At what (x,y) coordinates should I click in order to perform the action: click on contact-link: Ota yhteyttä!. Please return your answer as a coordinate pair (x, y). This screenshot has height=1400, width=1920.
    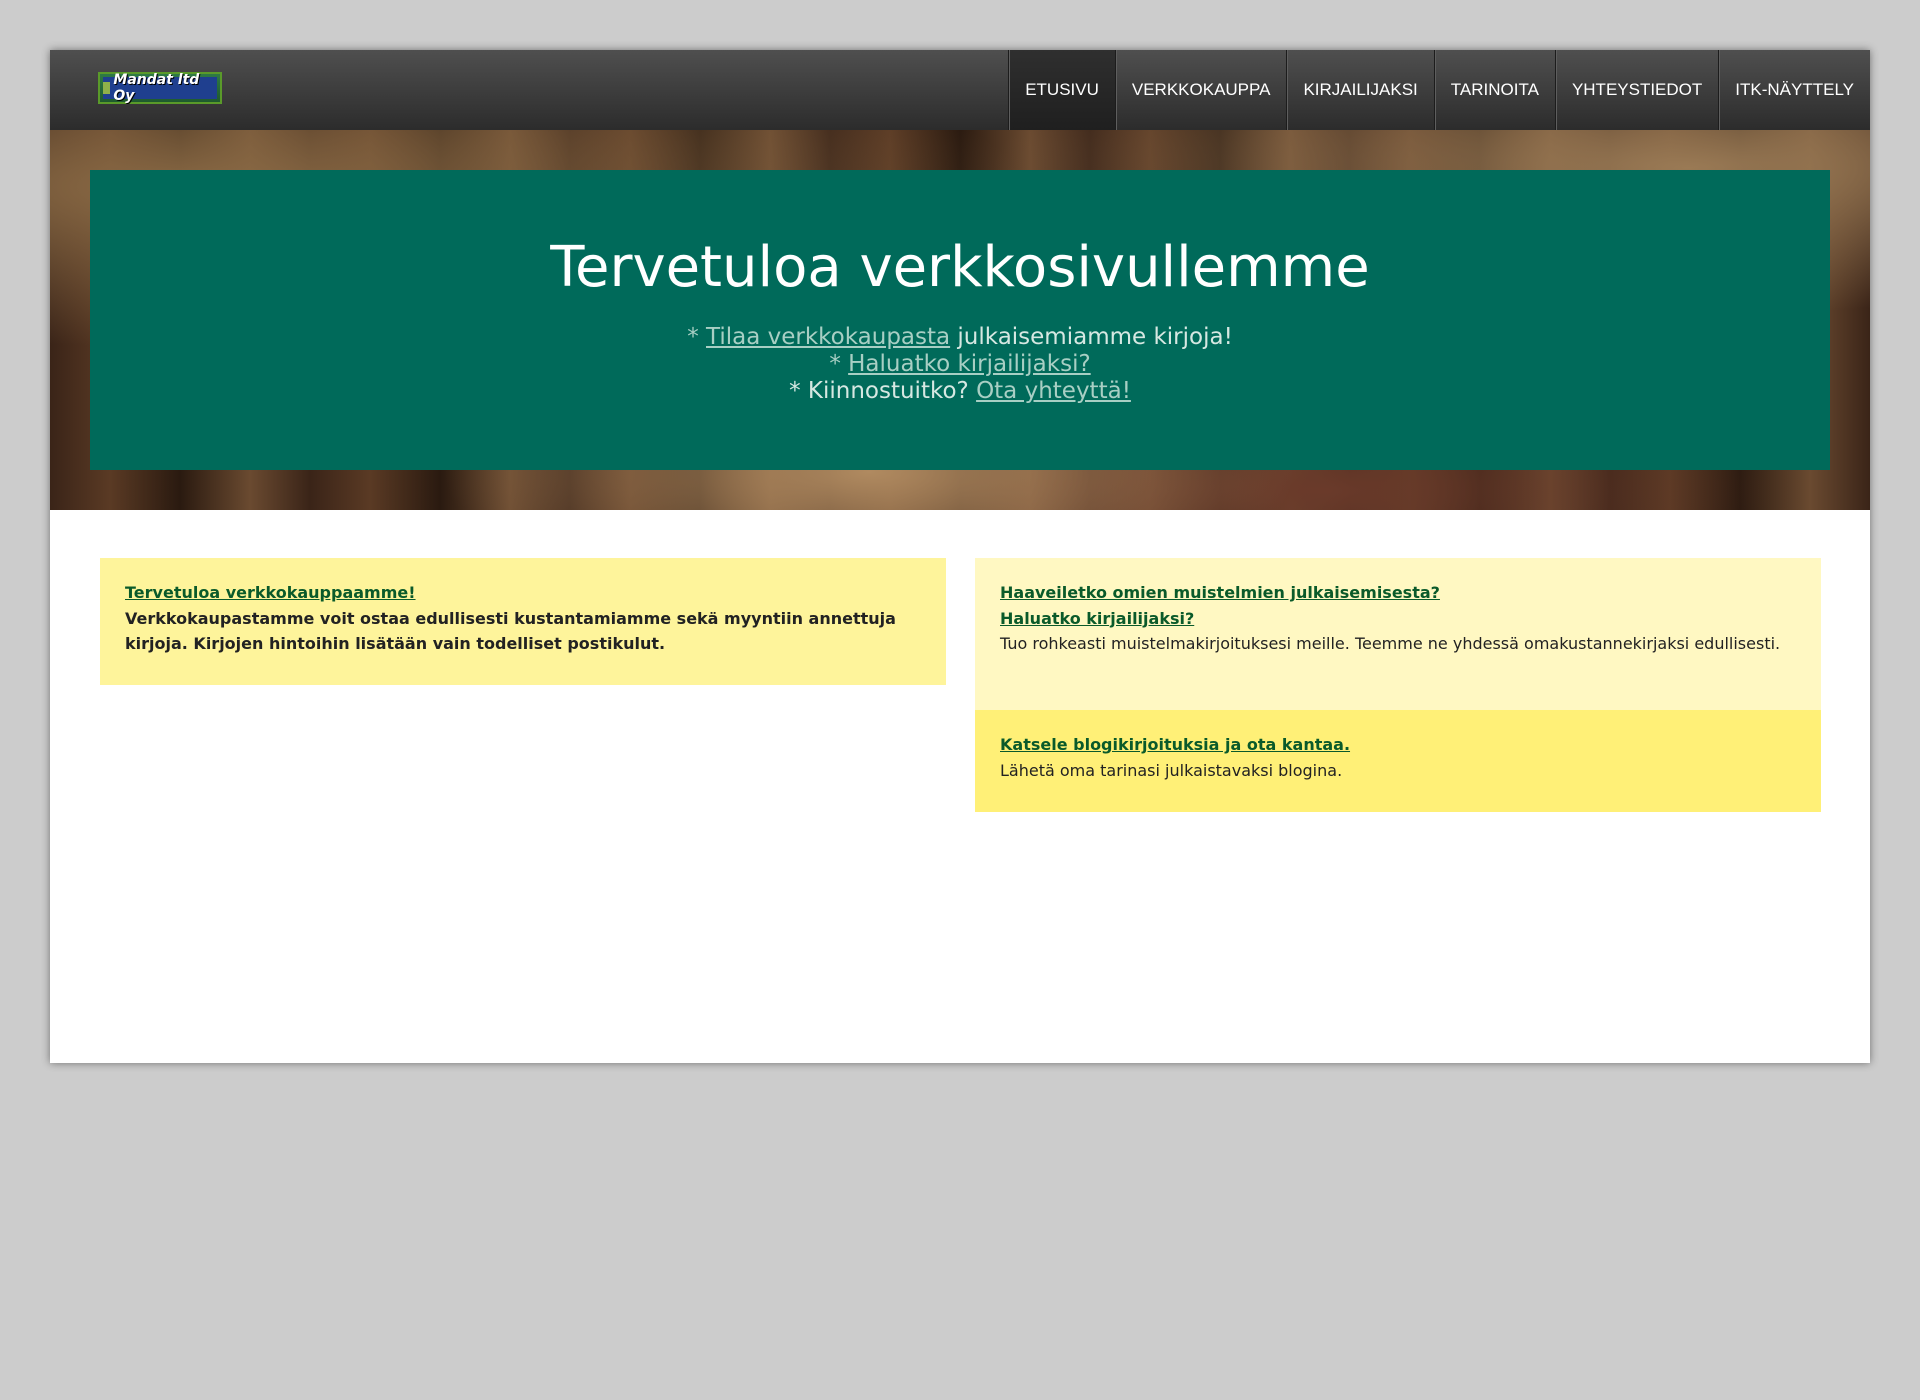
    Looking at the image, I should click on (1053, 391).